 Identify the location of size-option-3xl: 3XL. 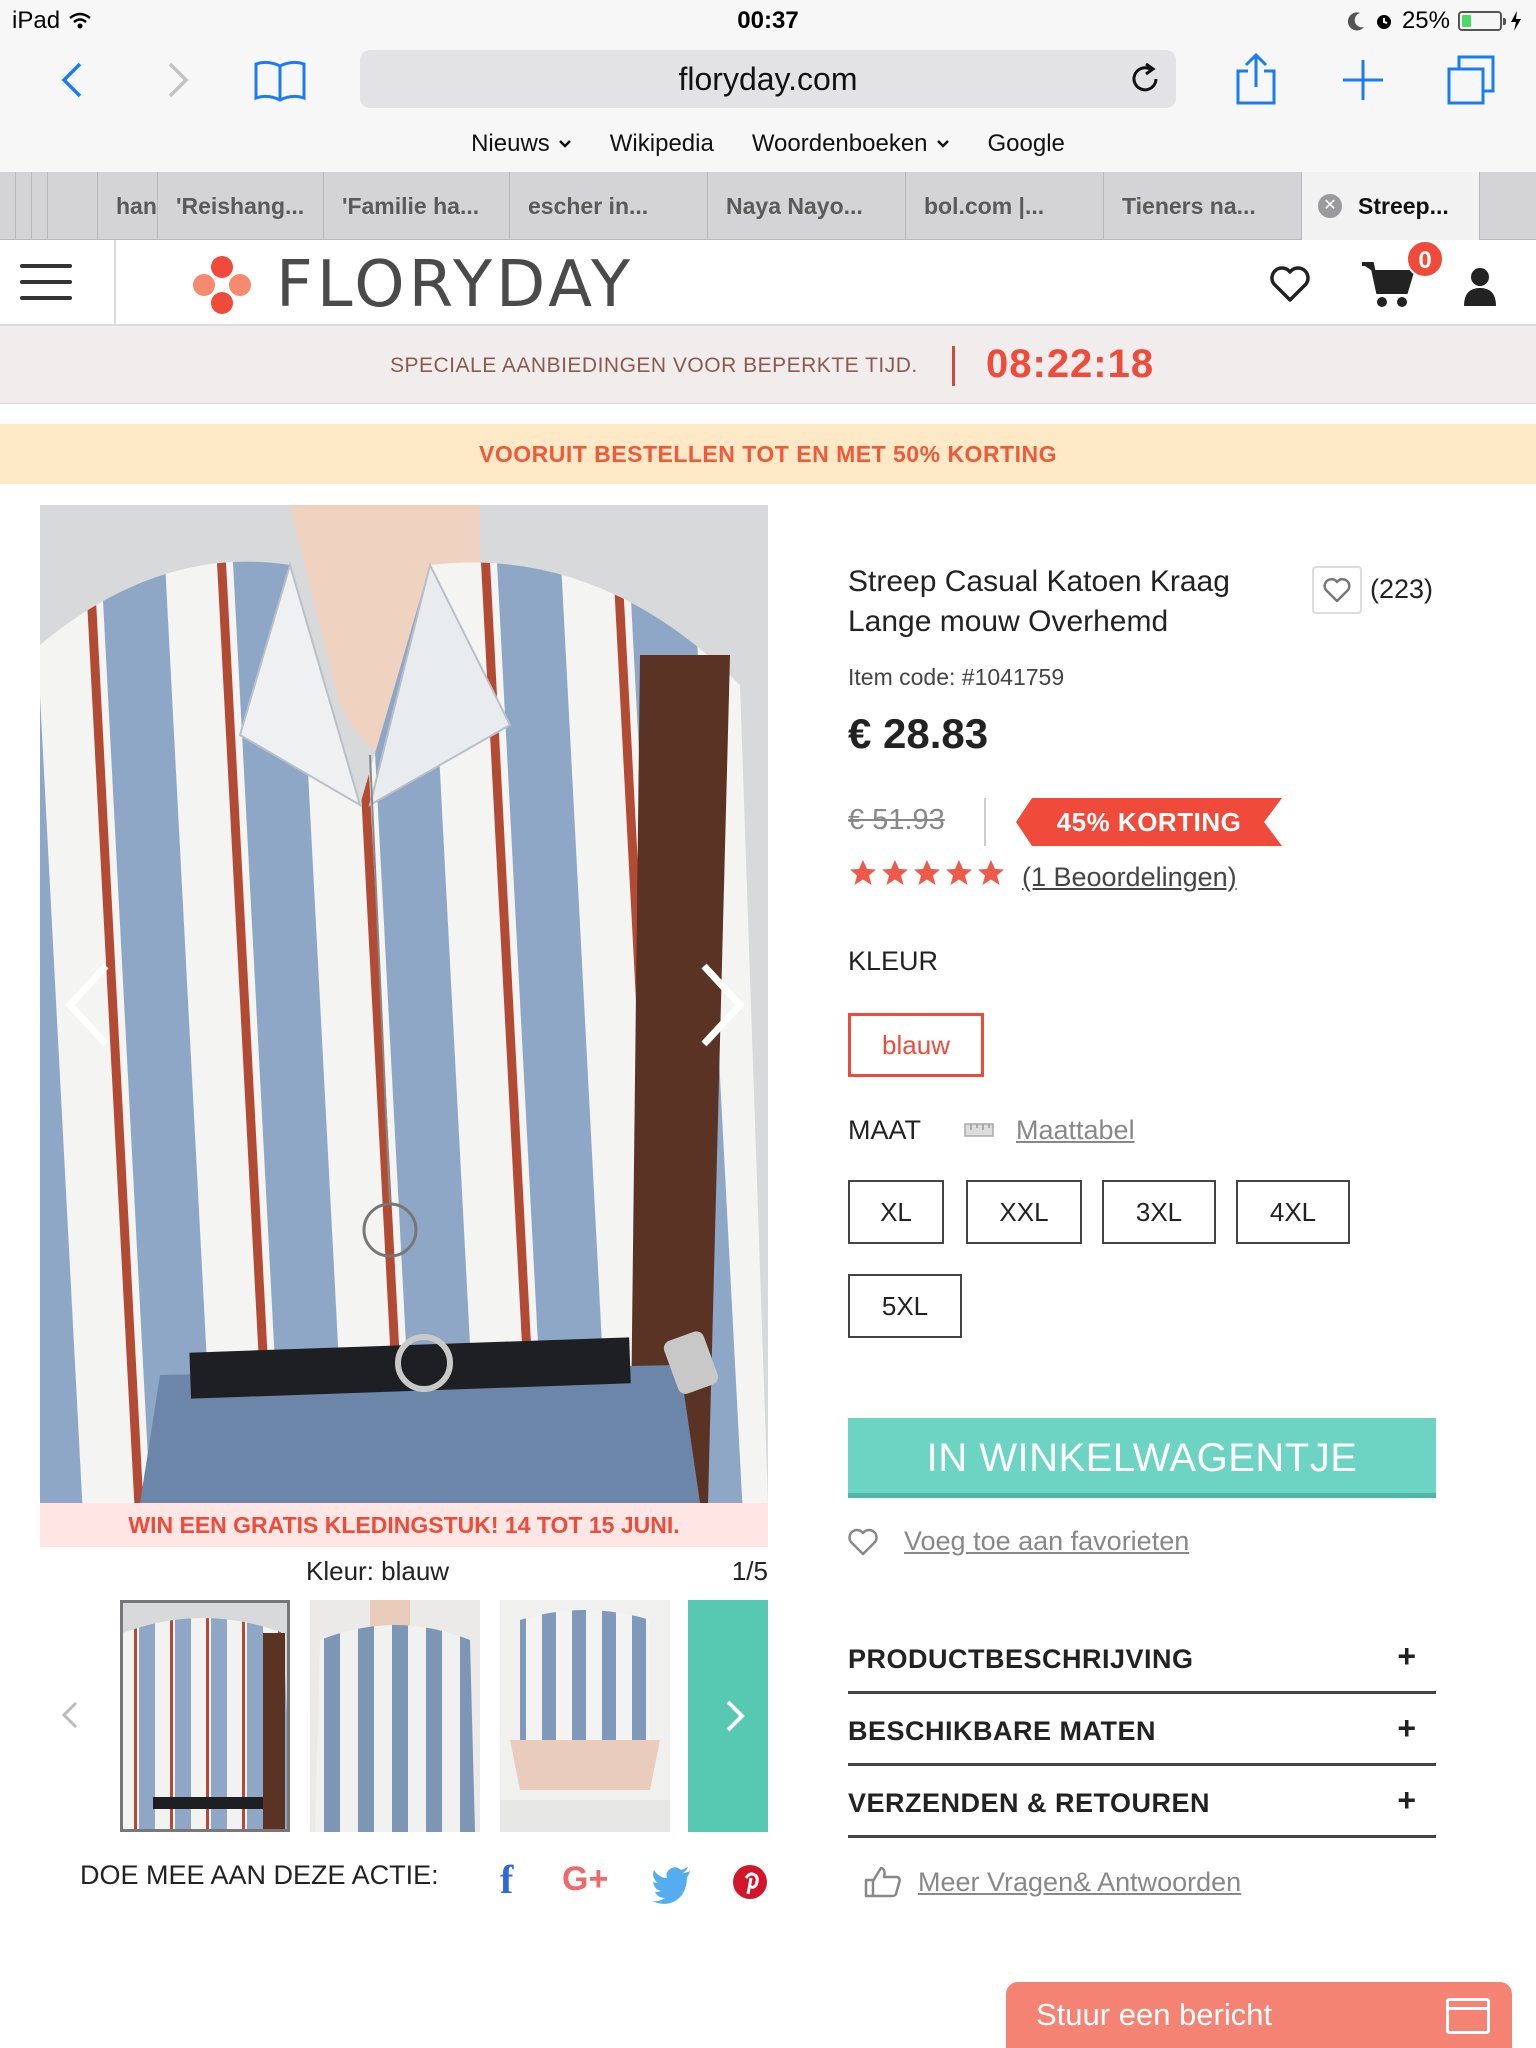
(1159, 1212).